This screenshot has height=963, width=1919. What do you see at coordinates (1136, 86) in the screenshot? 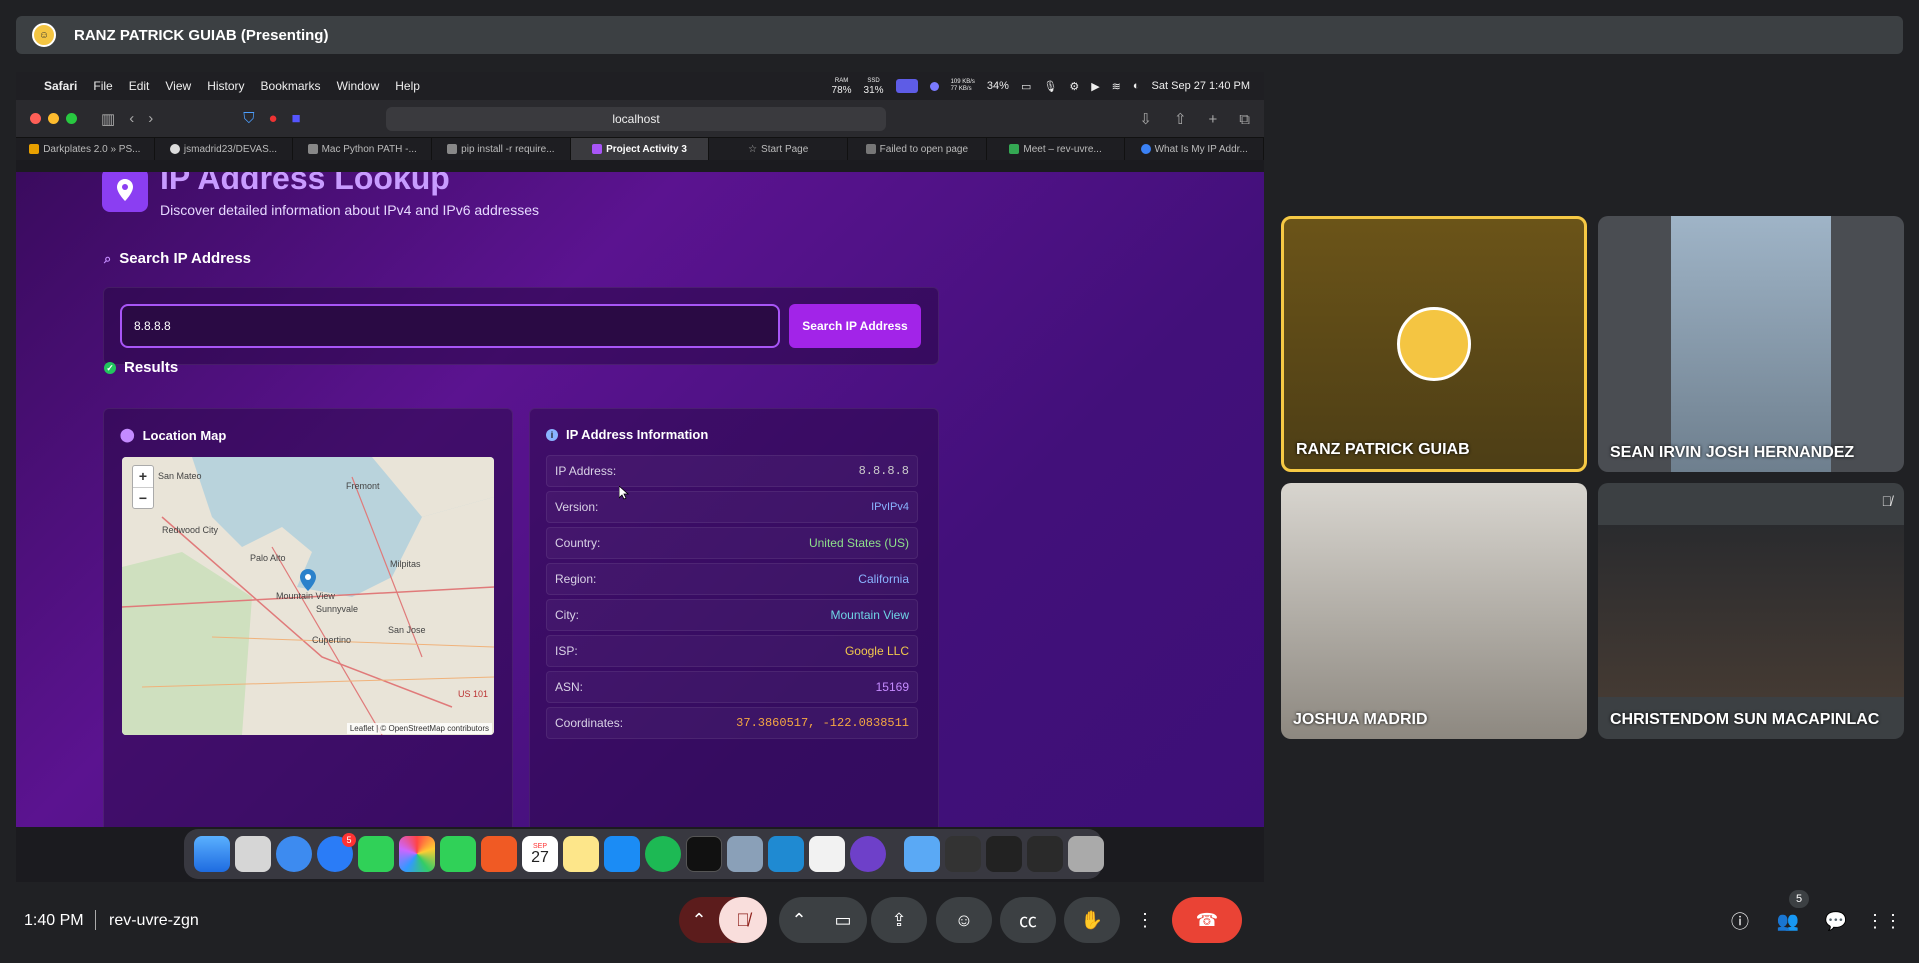
I see `control-center-icon: ◐` at bounding box center [1136, 86].